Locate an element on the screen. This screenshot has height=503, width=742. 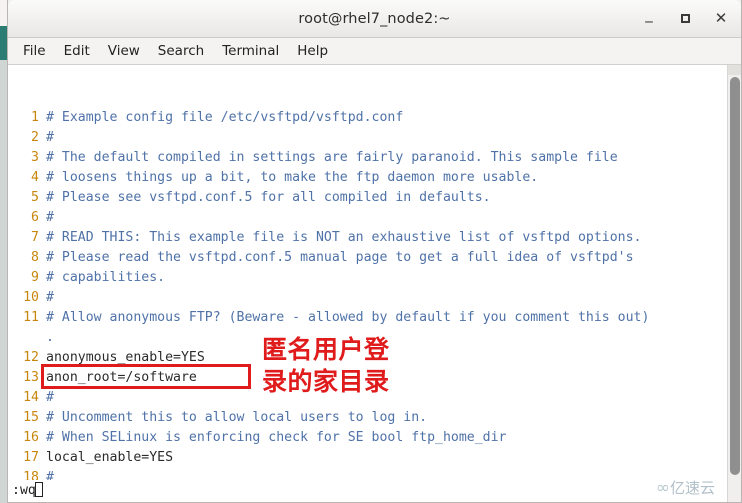
menu-item-search: Search is located at coordinates (181, 51).